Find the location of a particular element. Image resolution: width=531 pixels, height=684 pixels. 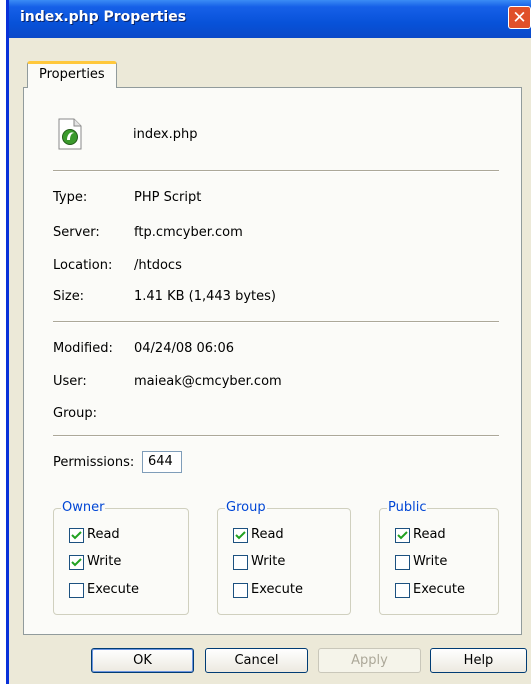

group-write-checkbox is located at coordinates (240, 562).